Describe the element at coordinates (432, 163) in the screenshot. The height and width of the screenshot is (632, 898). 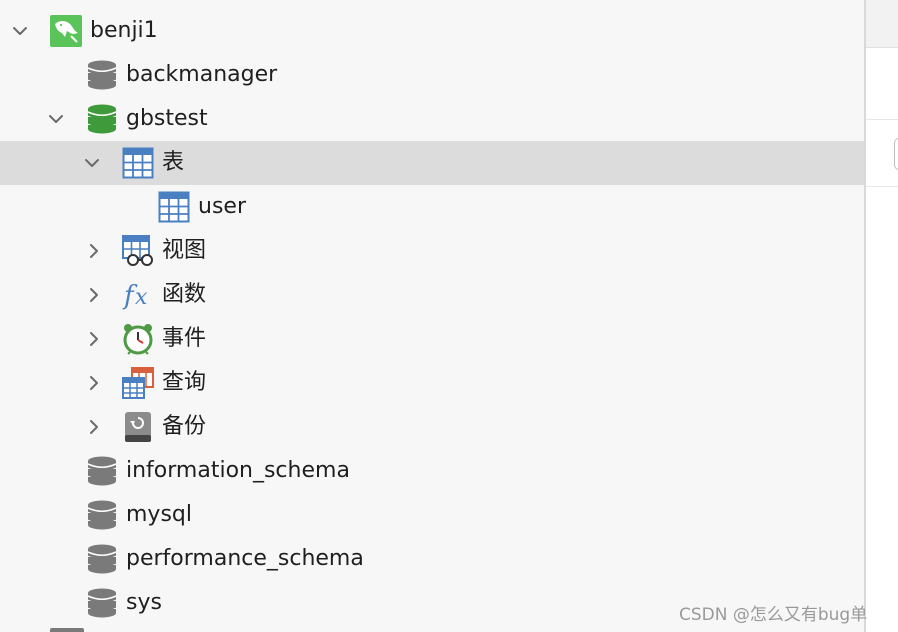
I see `tree-row-tables: 表` at that location.